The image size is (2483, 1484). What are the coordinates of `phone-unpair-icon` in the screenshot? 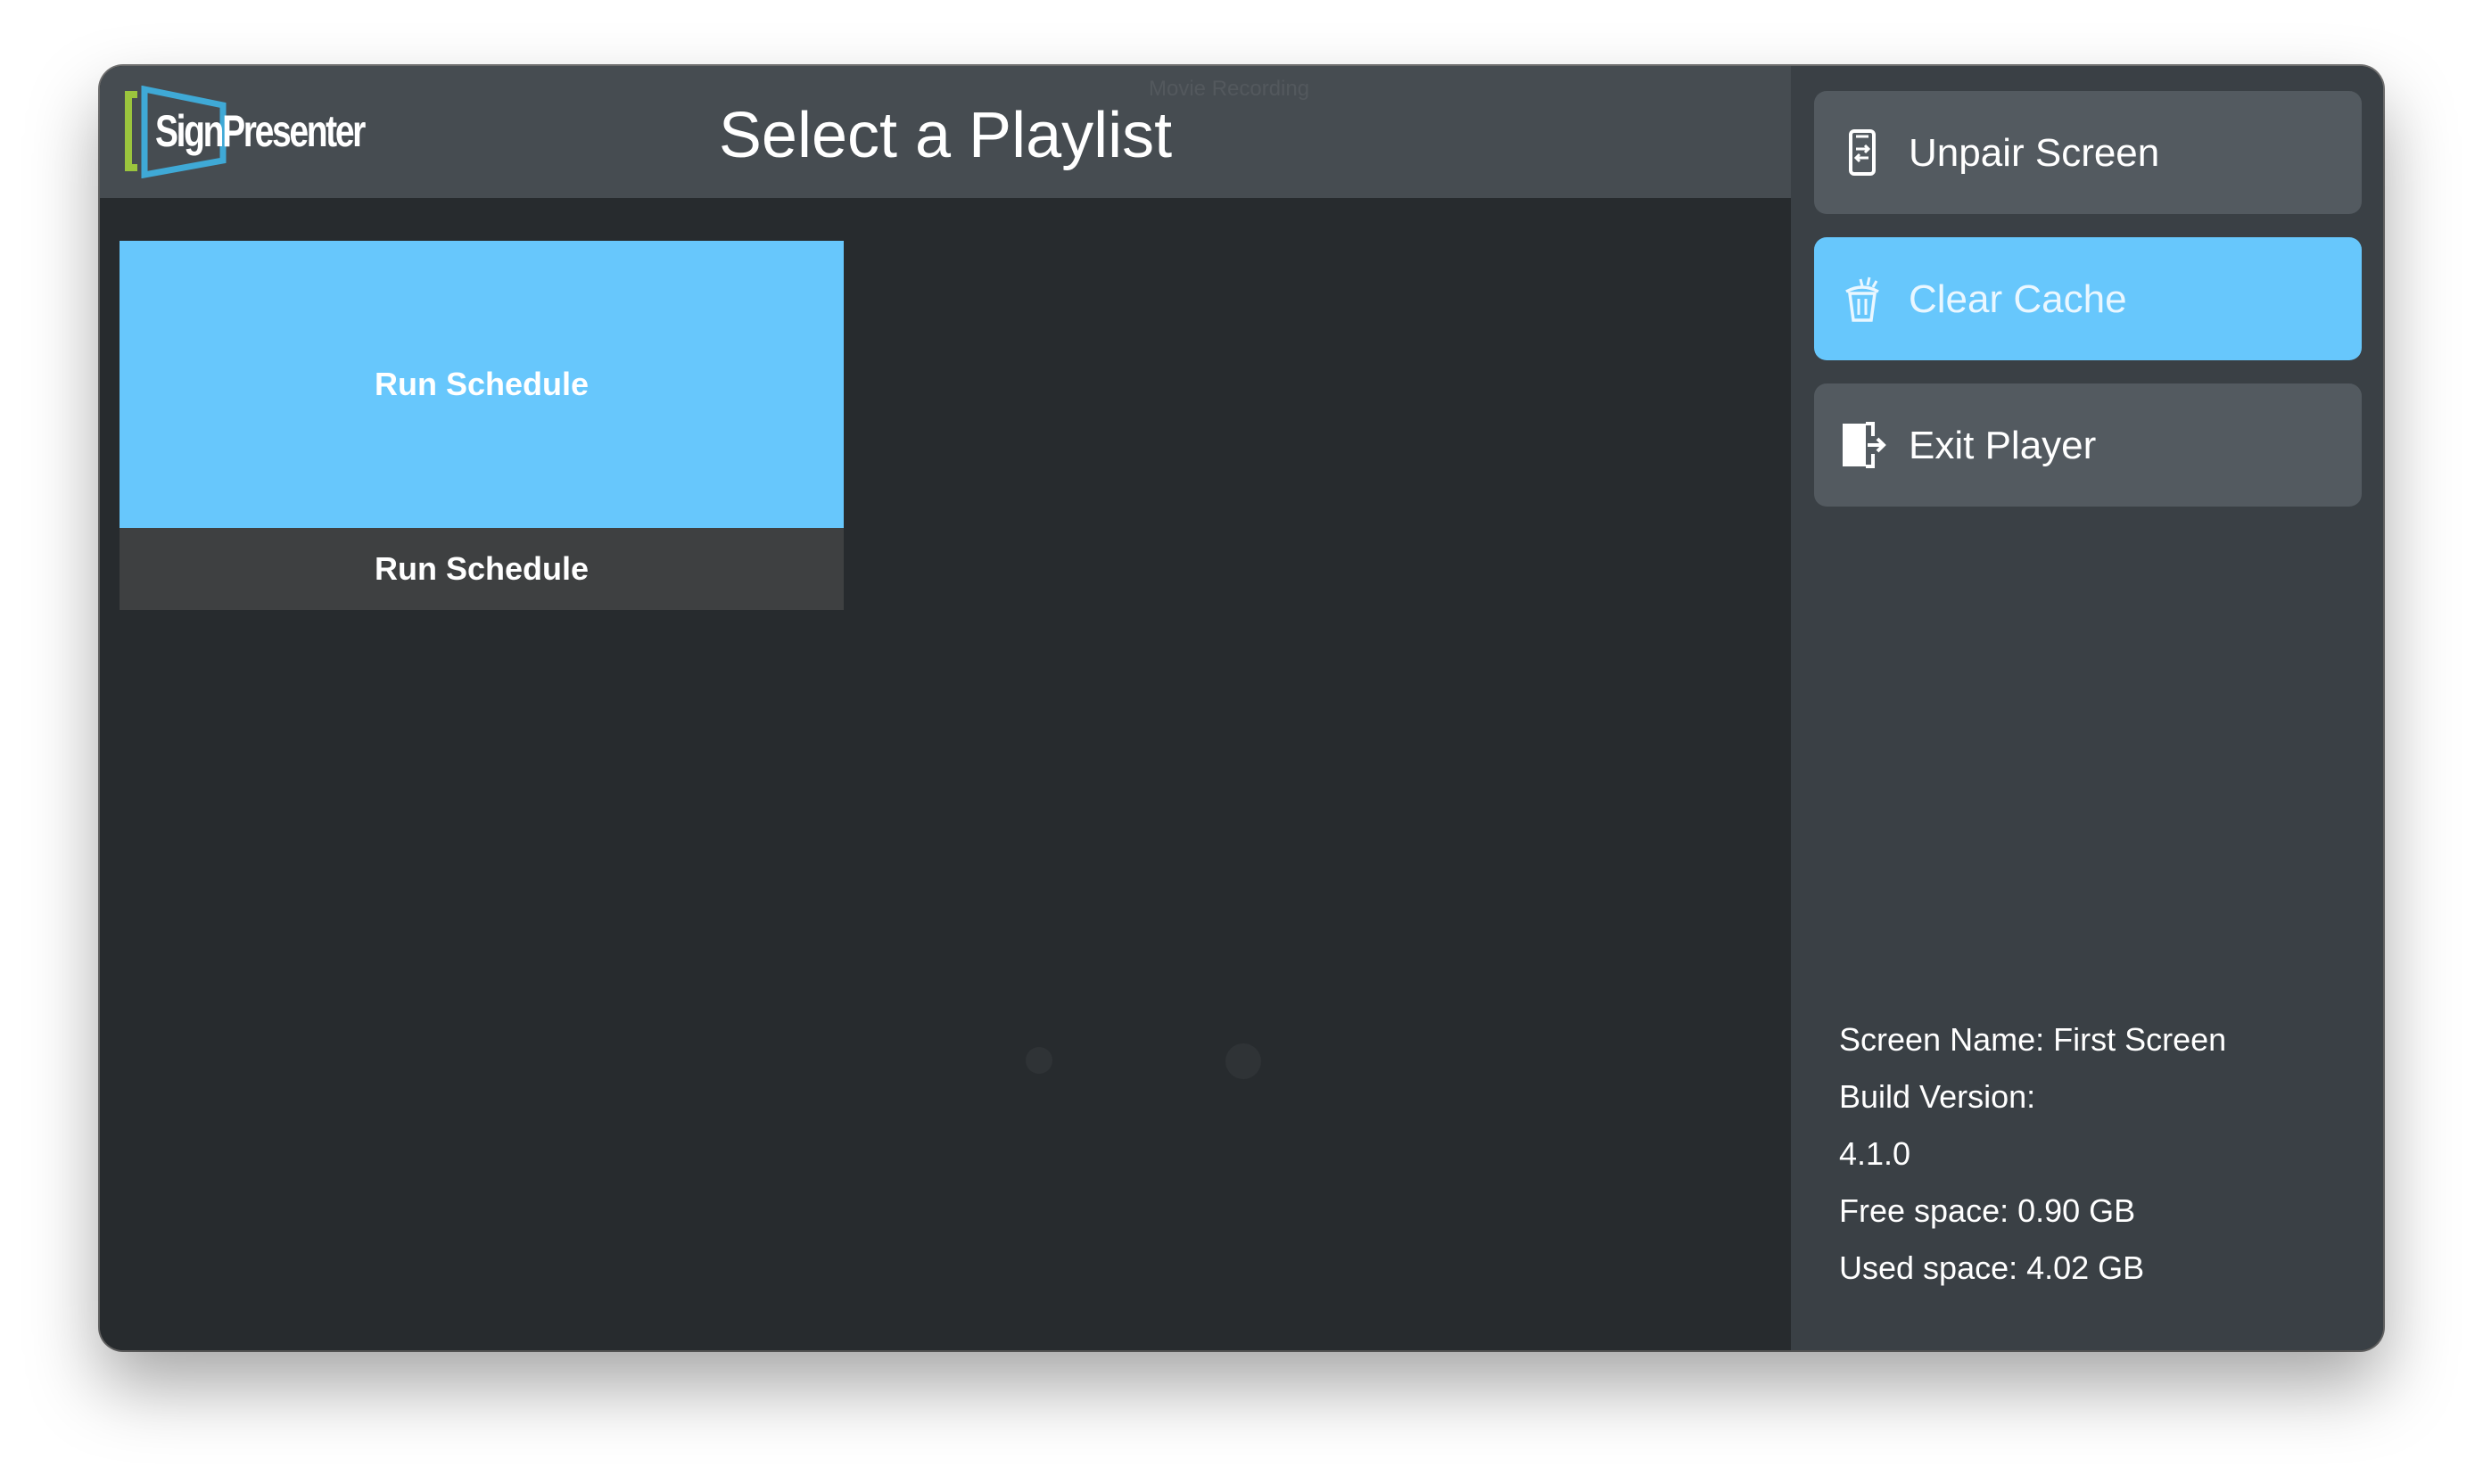 It's located at (1863, 152).